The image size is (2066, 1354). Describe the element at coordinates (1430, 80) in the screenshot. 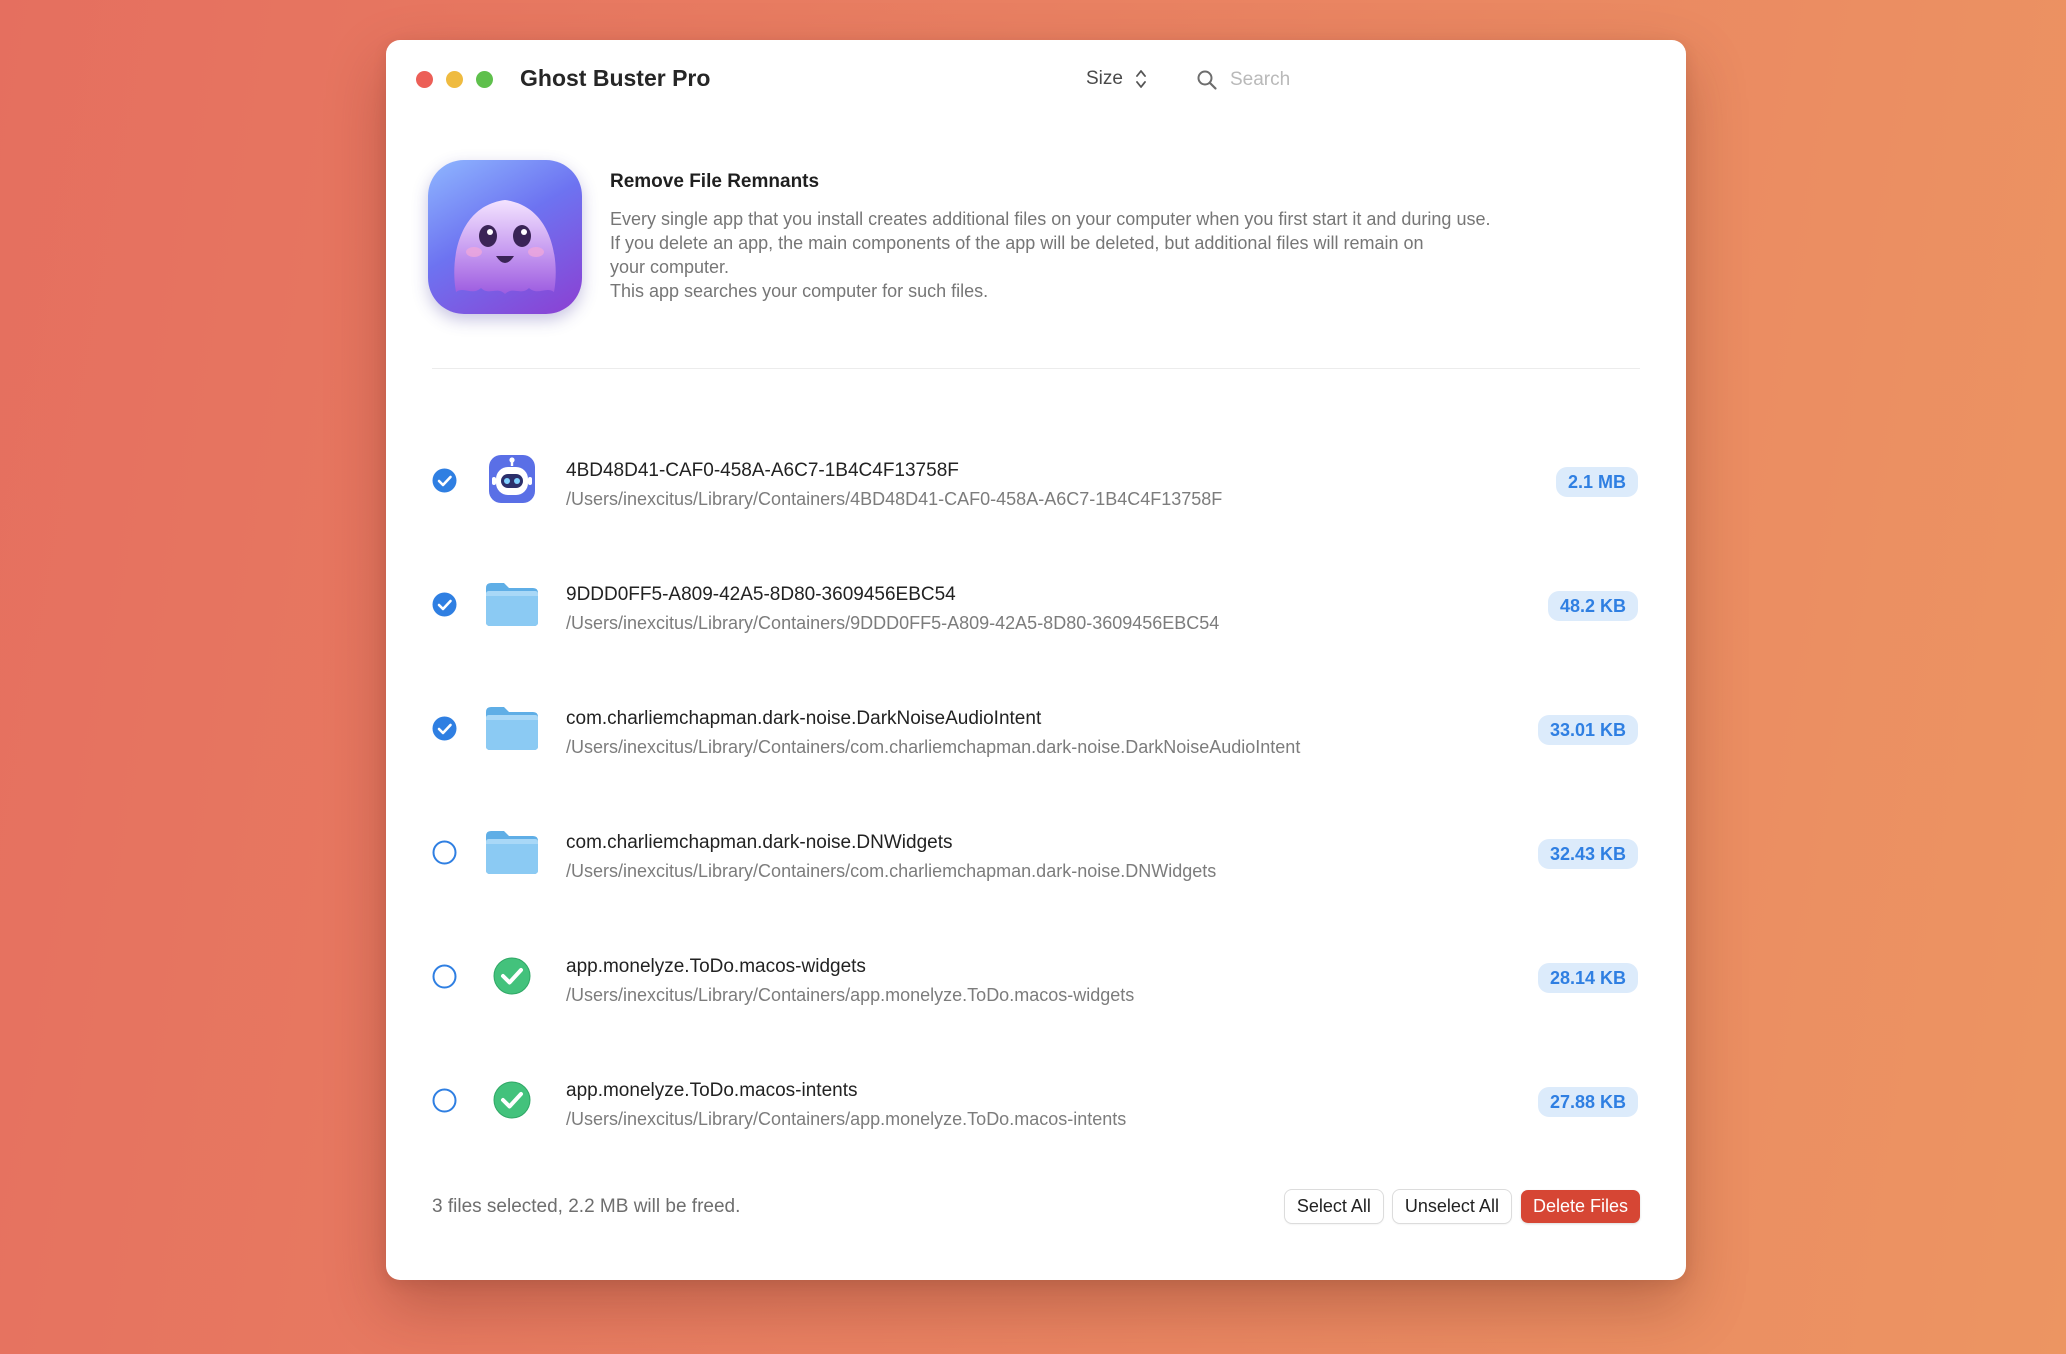

I see `search-input` at that location.